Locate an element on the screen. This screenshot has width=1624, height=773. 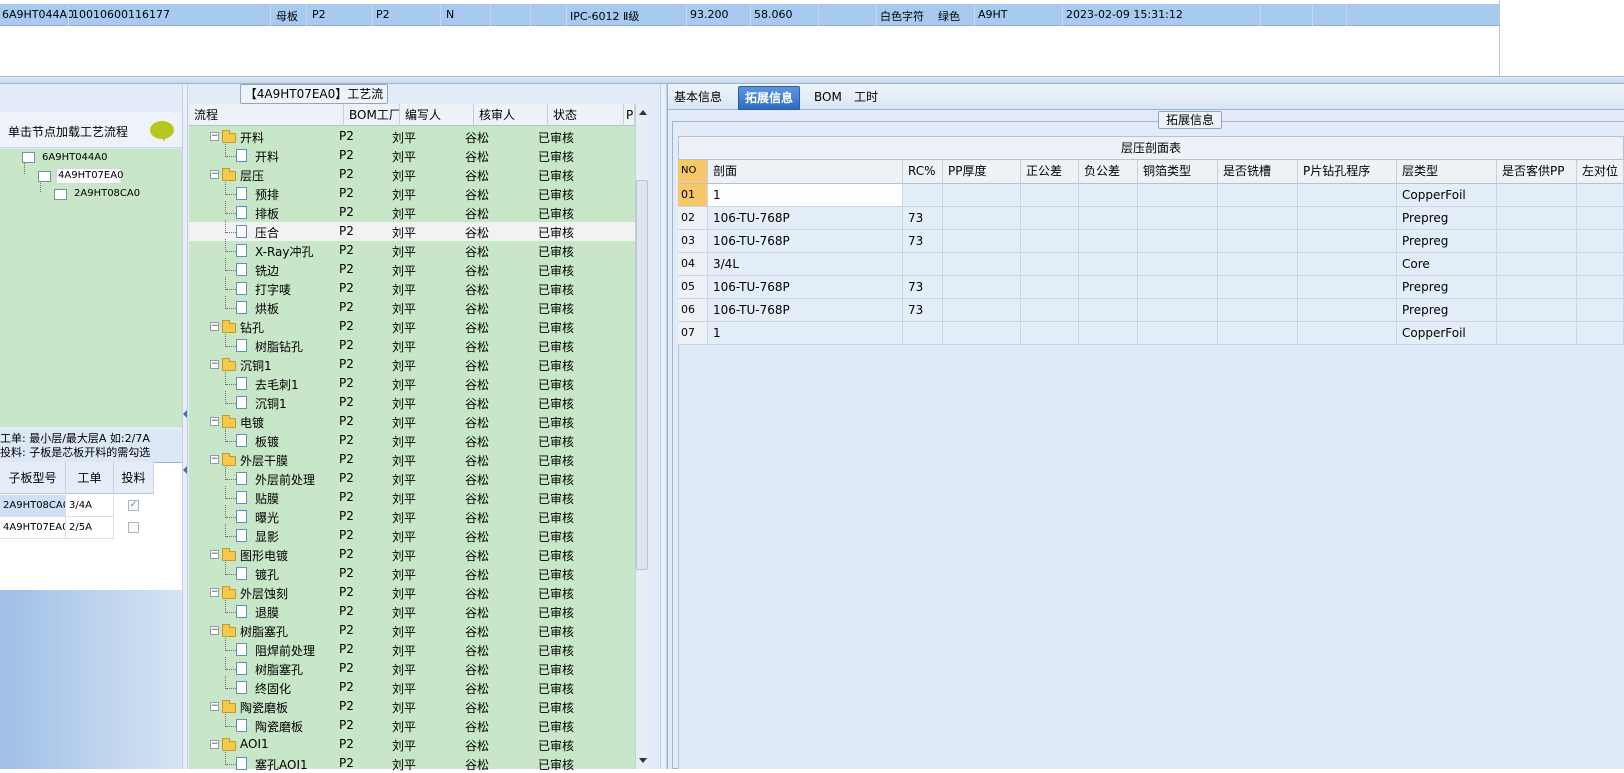
tab-labor-hours: 工时 is located at coordinates (866, 98).